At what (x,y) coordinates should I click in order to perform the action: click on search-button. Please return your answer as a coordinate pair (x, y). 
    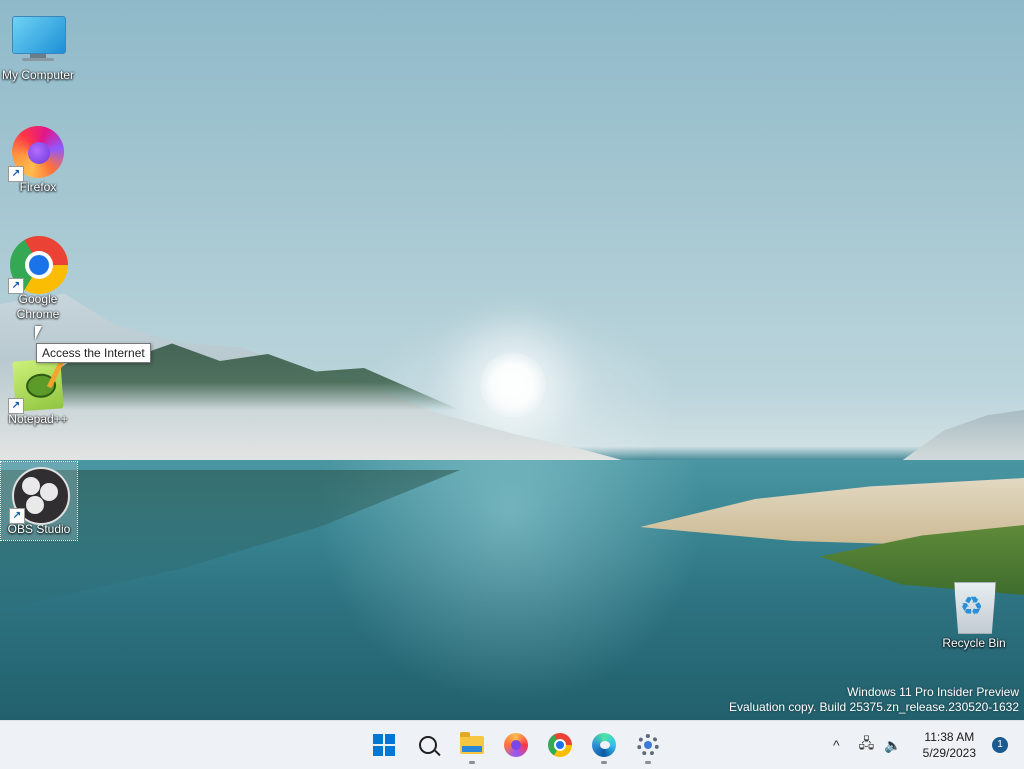
    Looking at the image, I should click on (428, 745).